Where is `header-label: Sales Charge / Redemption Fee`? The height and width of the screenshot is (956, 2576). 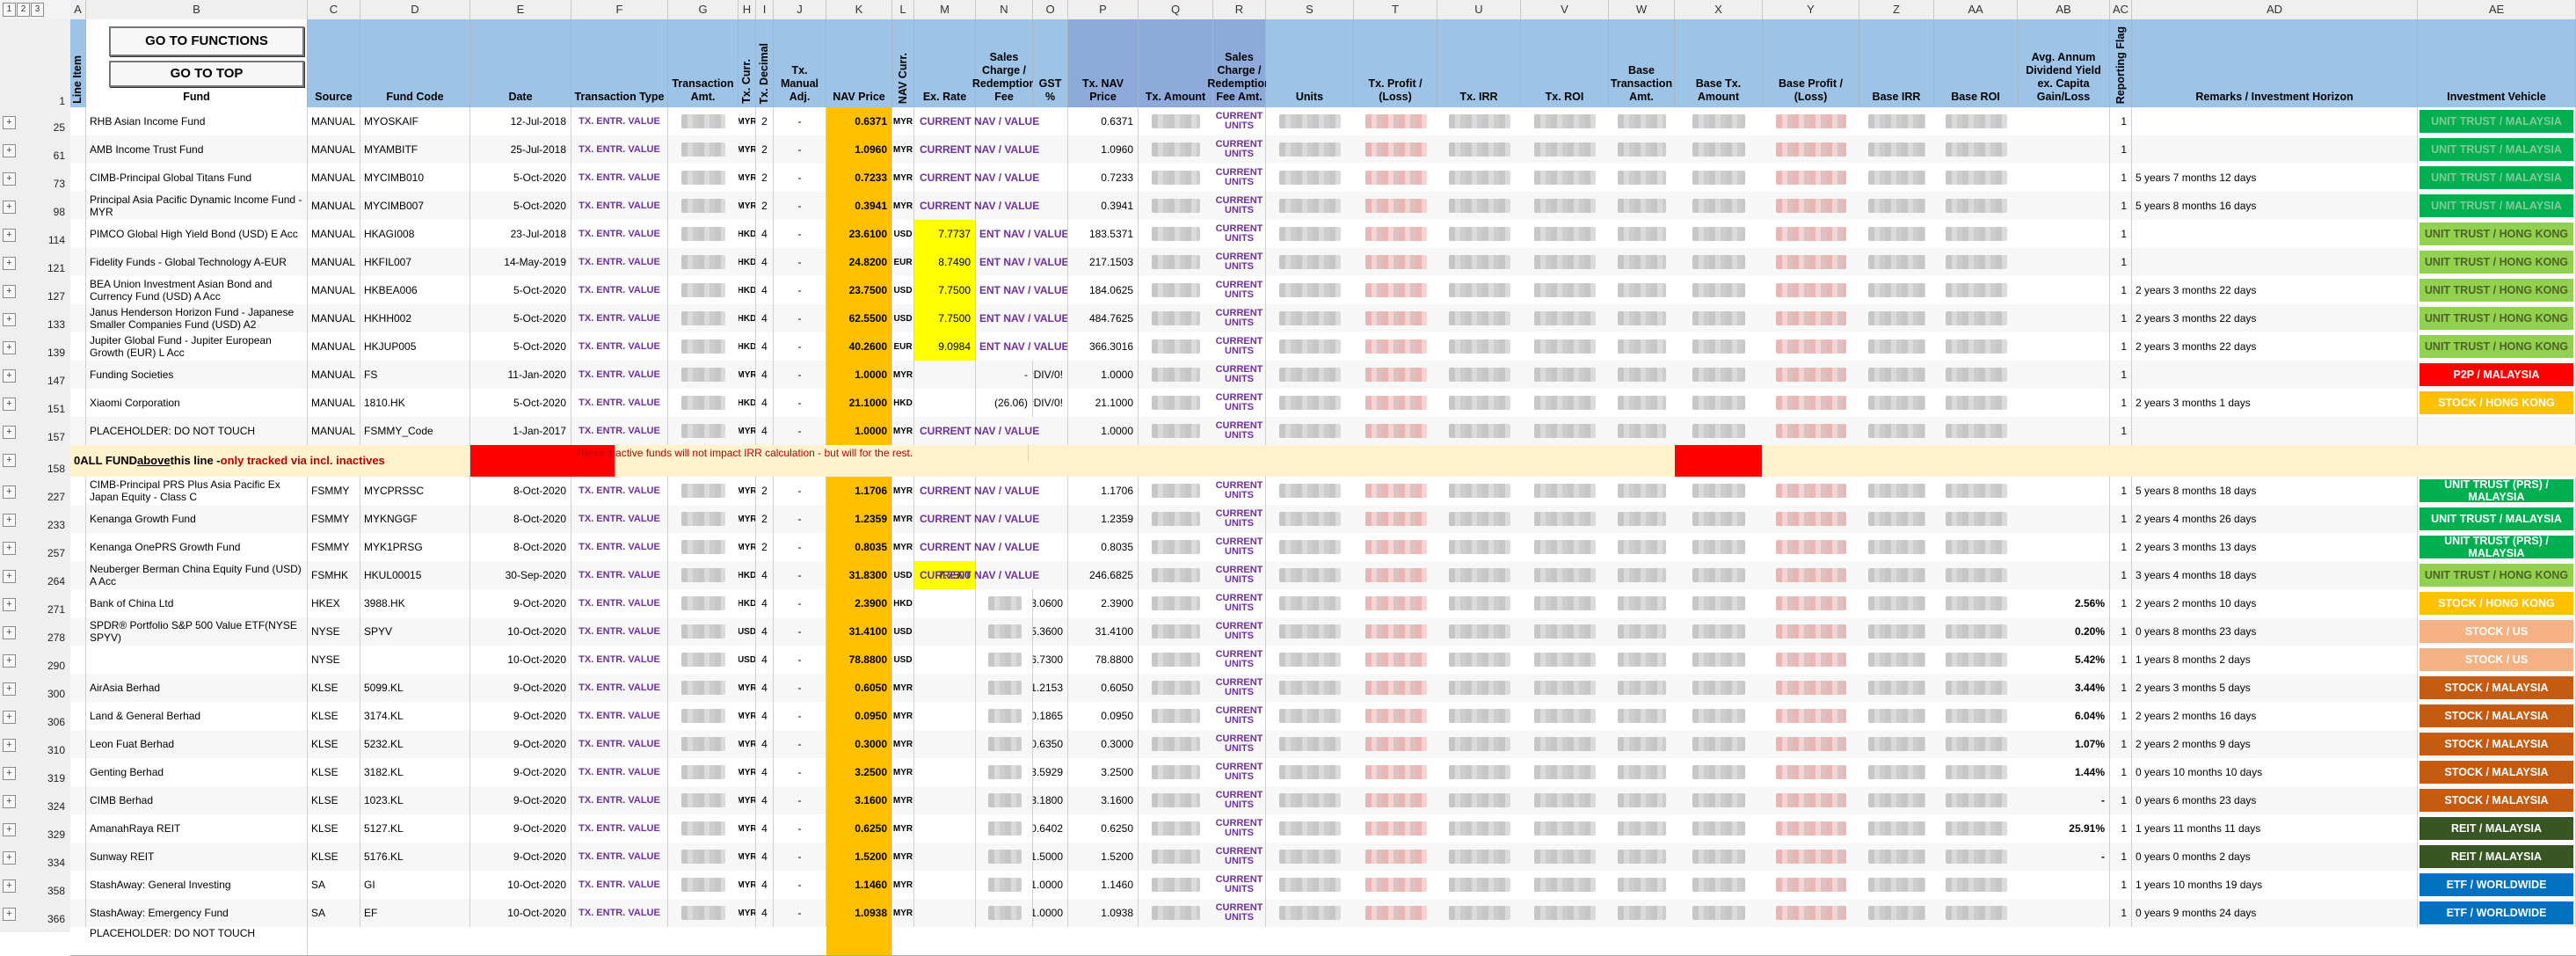 header-label: Sales Charge / Redemption Fee is located at coordinates (1004, 77).